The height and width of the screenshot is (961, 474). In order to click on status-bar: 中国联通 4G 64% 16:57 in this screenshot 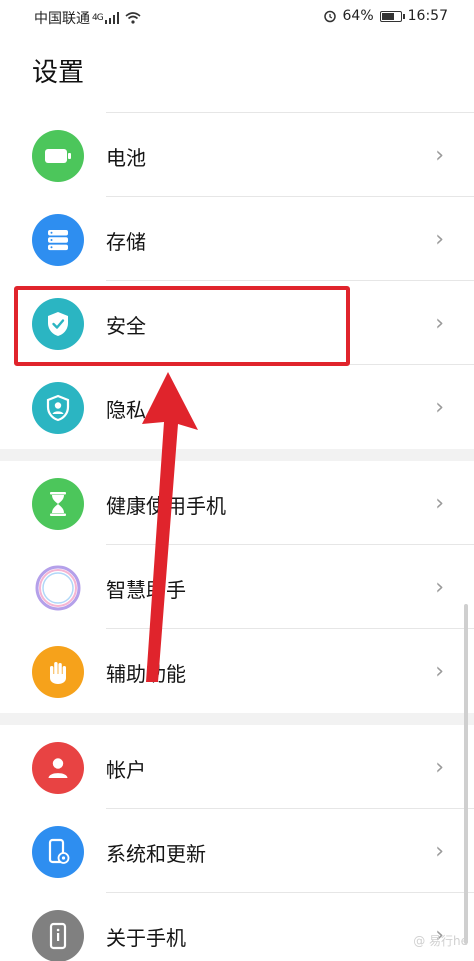, I will do `click(237, 17)`.